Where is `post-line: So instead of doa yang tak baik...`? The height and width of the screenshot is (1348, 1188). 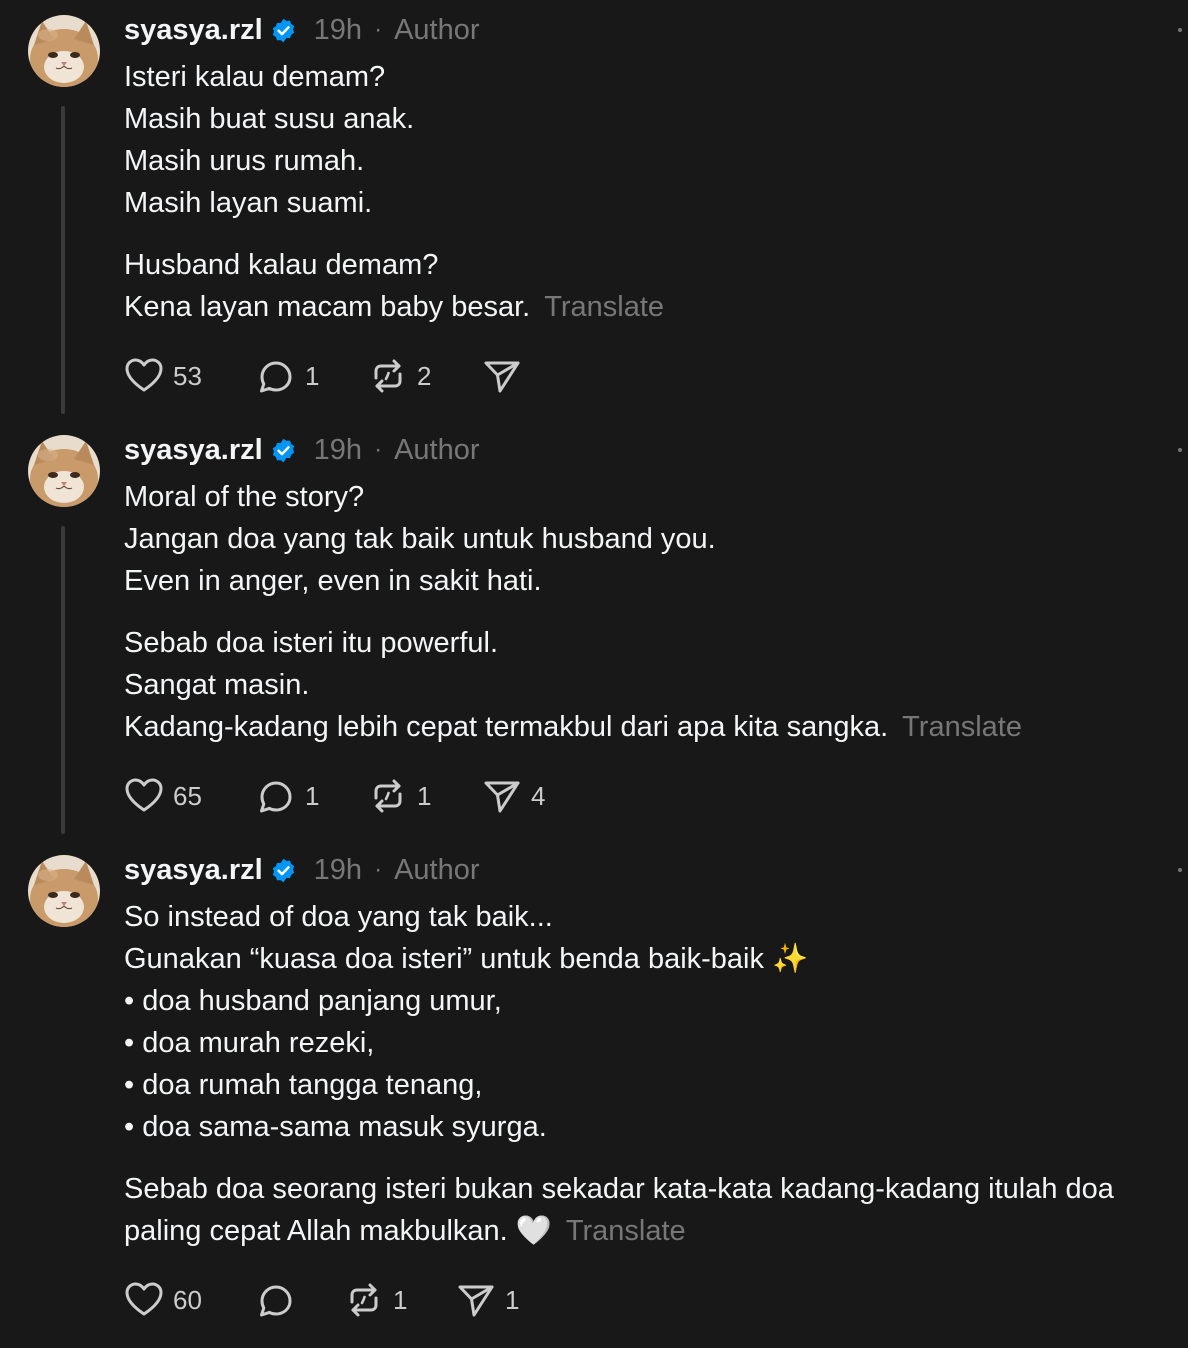 post-line: So instead of doa yang tak baik... is located at coordinates (338, 917).